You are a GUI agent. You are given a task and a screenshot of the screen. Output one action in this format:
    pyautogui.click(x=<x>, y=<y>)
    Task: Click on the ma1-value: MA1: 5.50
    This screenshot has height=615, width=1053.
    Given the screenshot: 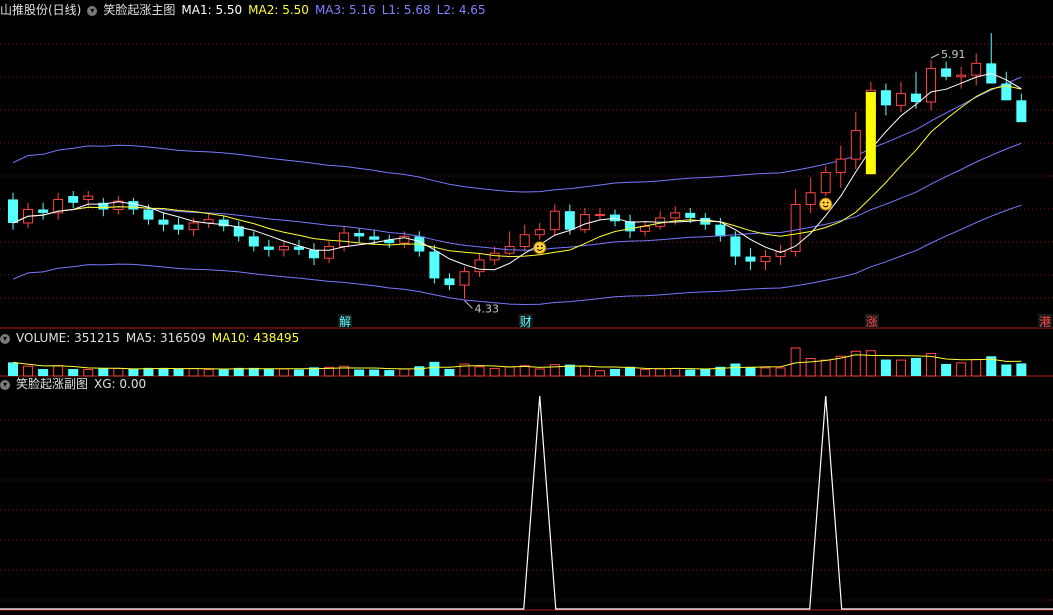 What is the action you would take?
    pyautogui.click(x=212, y=10)
    